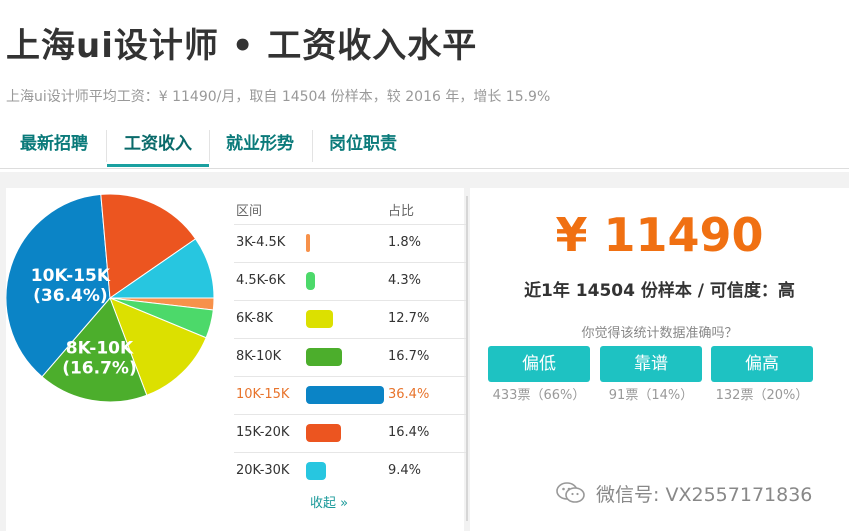 This screenshot has height=531, width=849. What do you see at coordinates (651, 395) in the screenshot?
I see `vote-accurate-count: 91票（14%）` at bounding box center [651, 395].